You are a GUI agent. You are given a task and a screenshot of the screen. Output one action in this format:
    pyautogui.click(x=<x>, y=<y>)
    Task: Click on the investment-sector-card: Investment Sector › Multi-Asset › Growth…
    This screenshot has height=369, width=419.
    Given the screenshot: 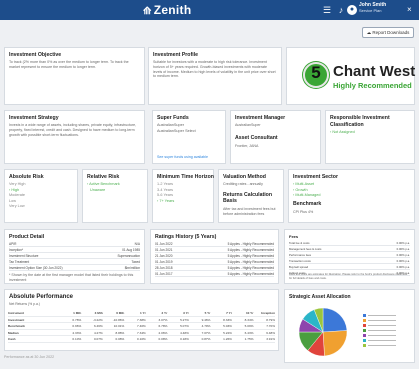 What is the action you would take?
    pyautogui.click(x=351, y=196)
    